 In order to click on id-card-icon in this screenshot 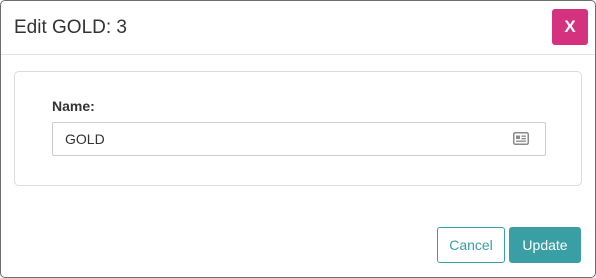, I will do `click(521, 138)`.